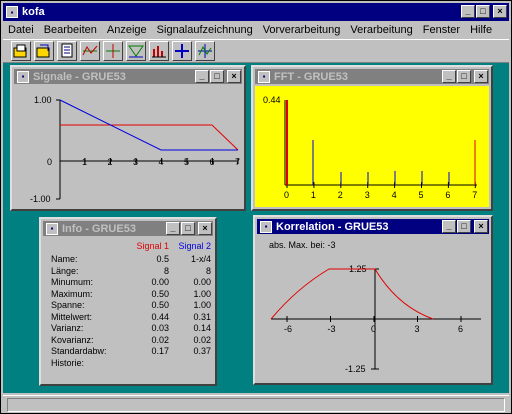 This screenshot has width=512, height=414. I want to click on bar-chart-button, so click(159, 51).